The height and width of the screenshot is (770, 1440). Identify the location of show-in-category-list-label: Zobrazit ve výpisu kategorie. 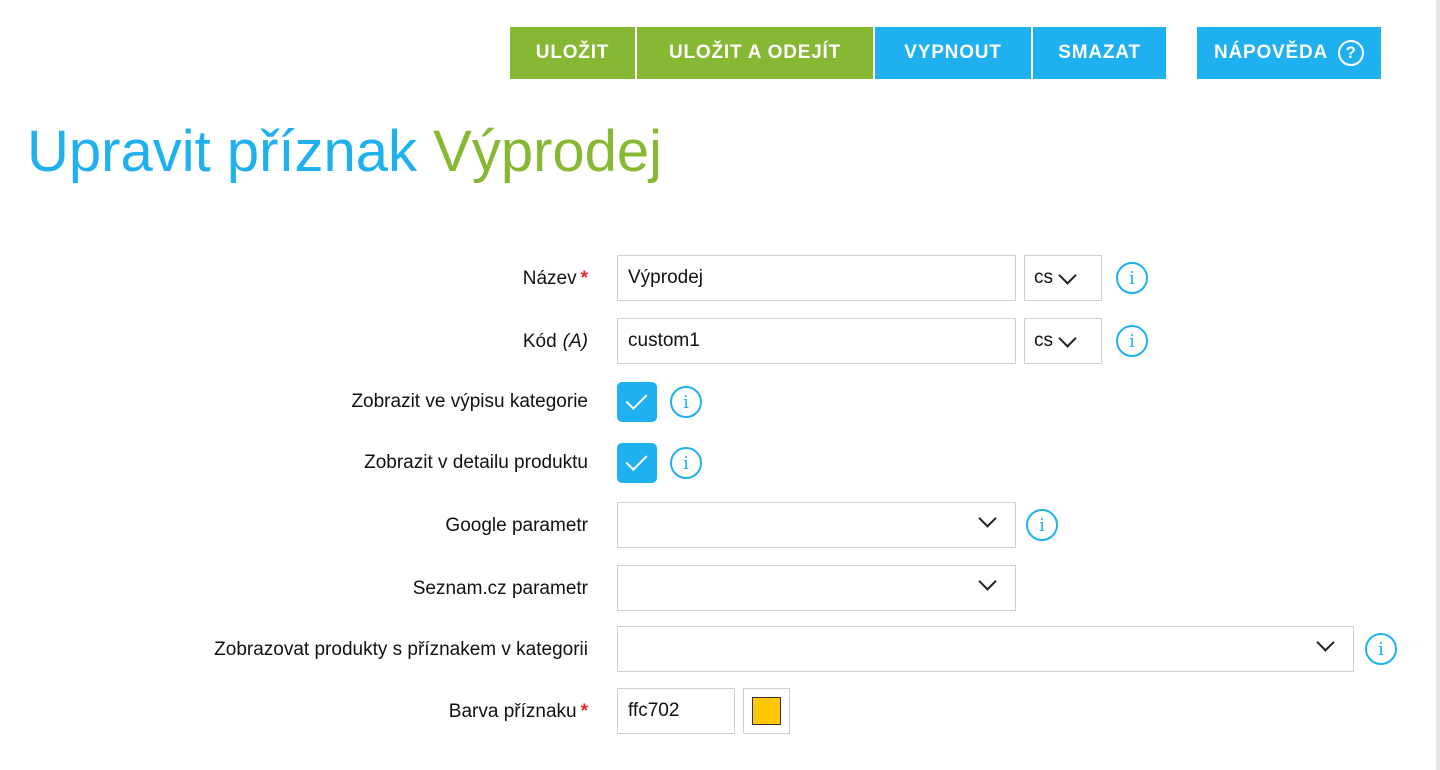
(469, 401).